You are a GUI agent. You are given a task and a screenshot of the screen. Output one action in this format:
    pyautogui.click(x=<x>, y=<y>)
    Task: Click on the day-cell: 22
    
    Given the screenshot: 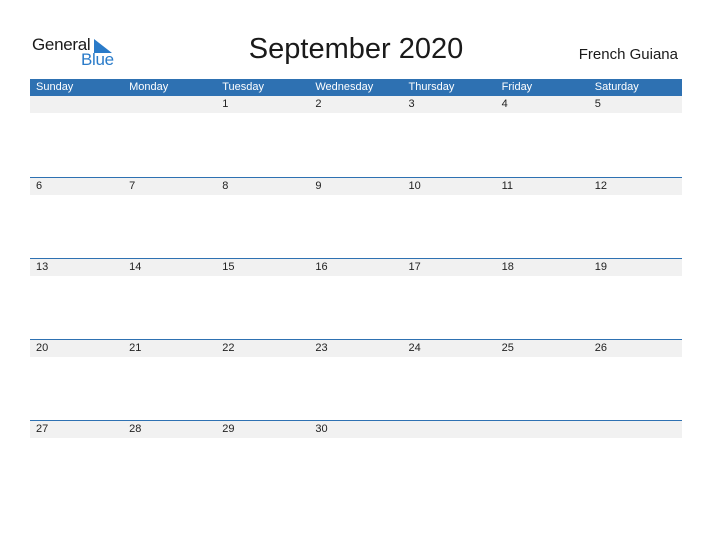 What is the action you would take?
    pyautogui.click(x=228, y=348)
    